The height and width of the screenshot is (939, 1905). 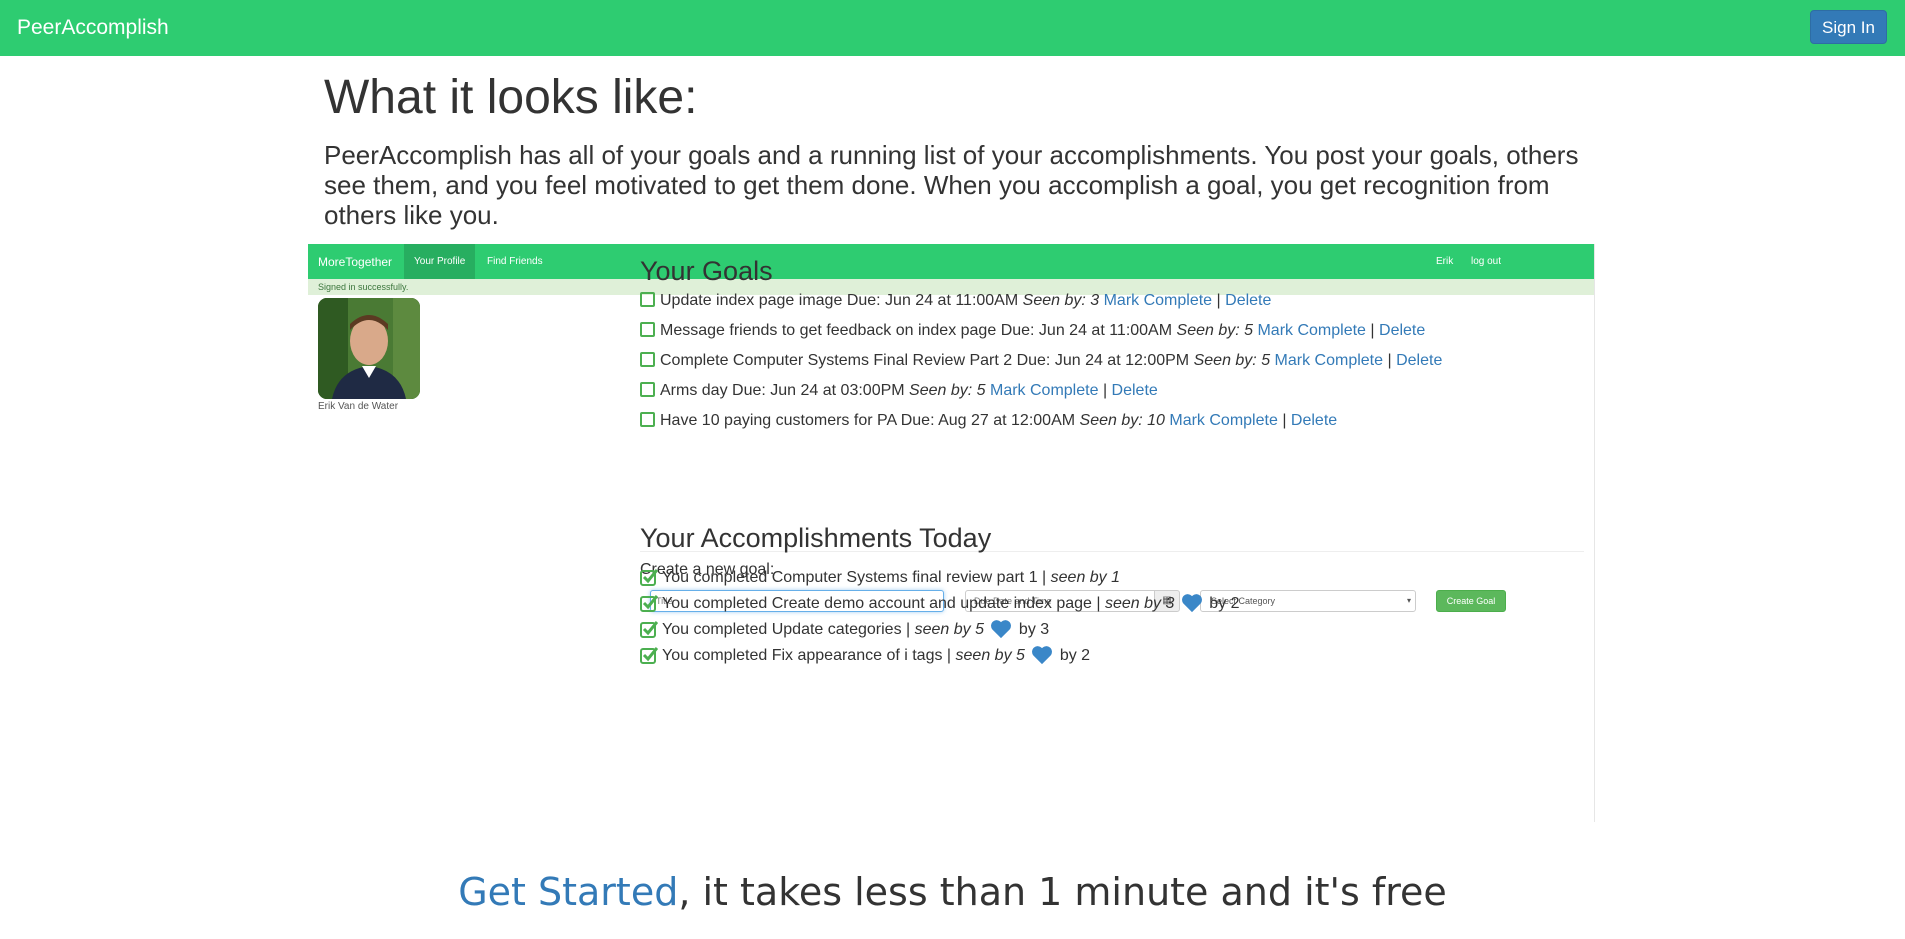 What do you see at coordinates (786, 629) in the screenshot?
I see `accomplishment-text: You completed Update categories |` at bounding box center [786, 629].